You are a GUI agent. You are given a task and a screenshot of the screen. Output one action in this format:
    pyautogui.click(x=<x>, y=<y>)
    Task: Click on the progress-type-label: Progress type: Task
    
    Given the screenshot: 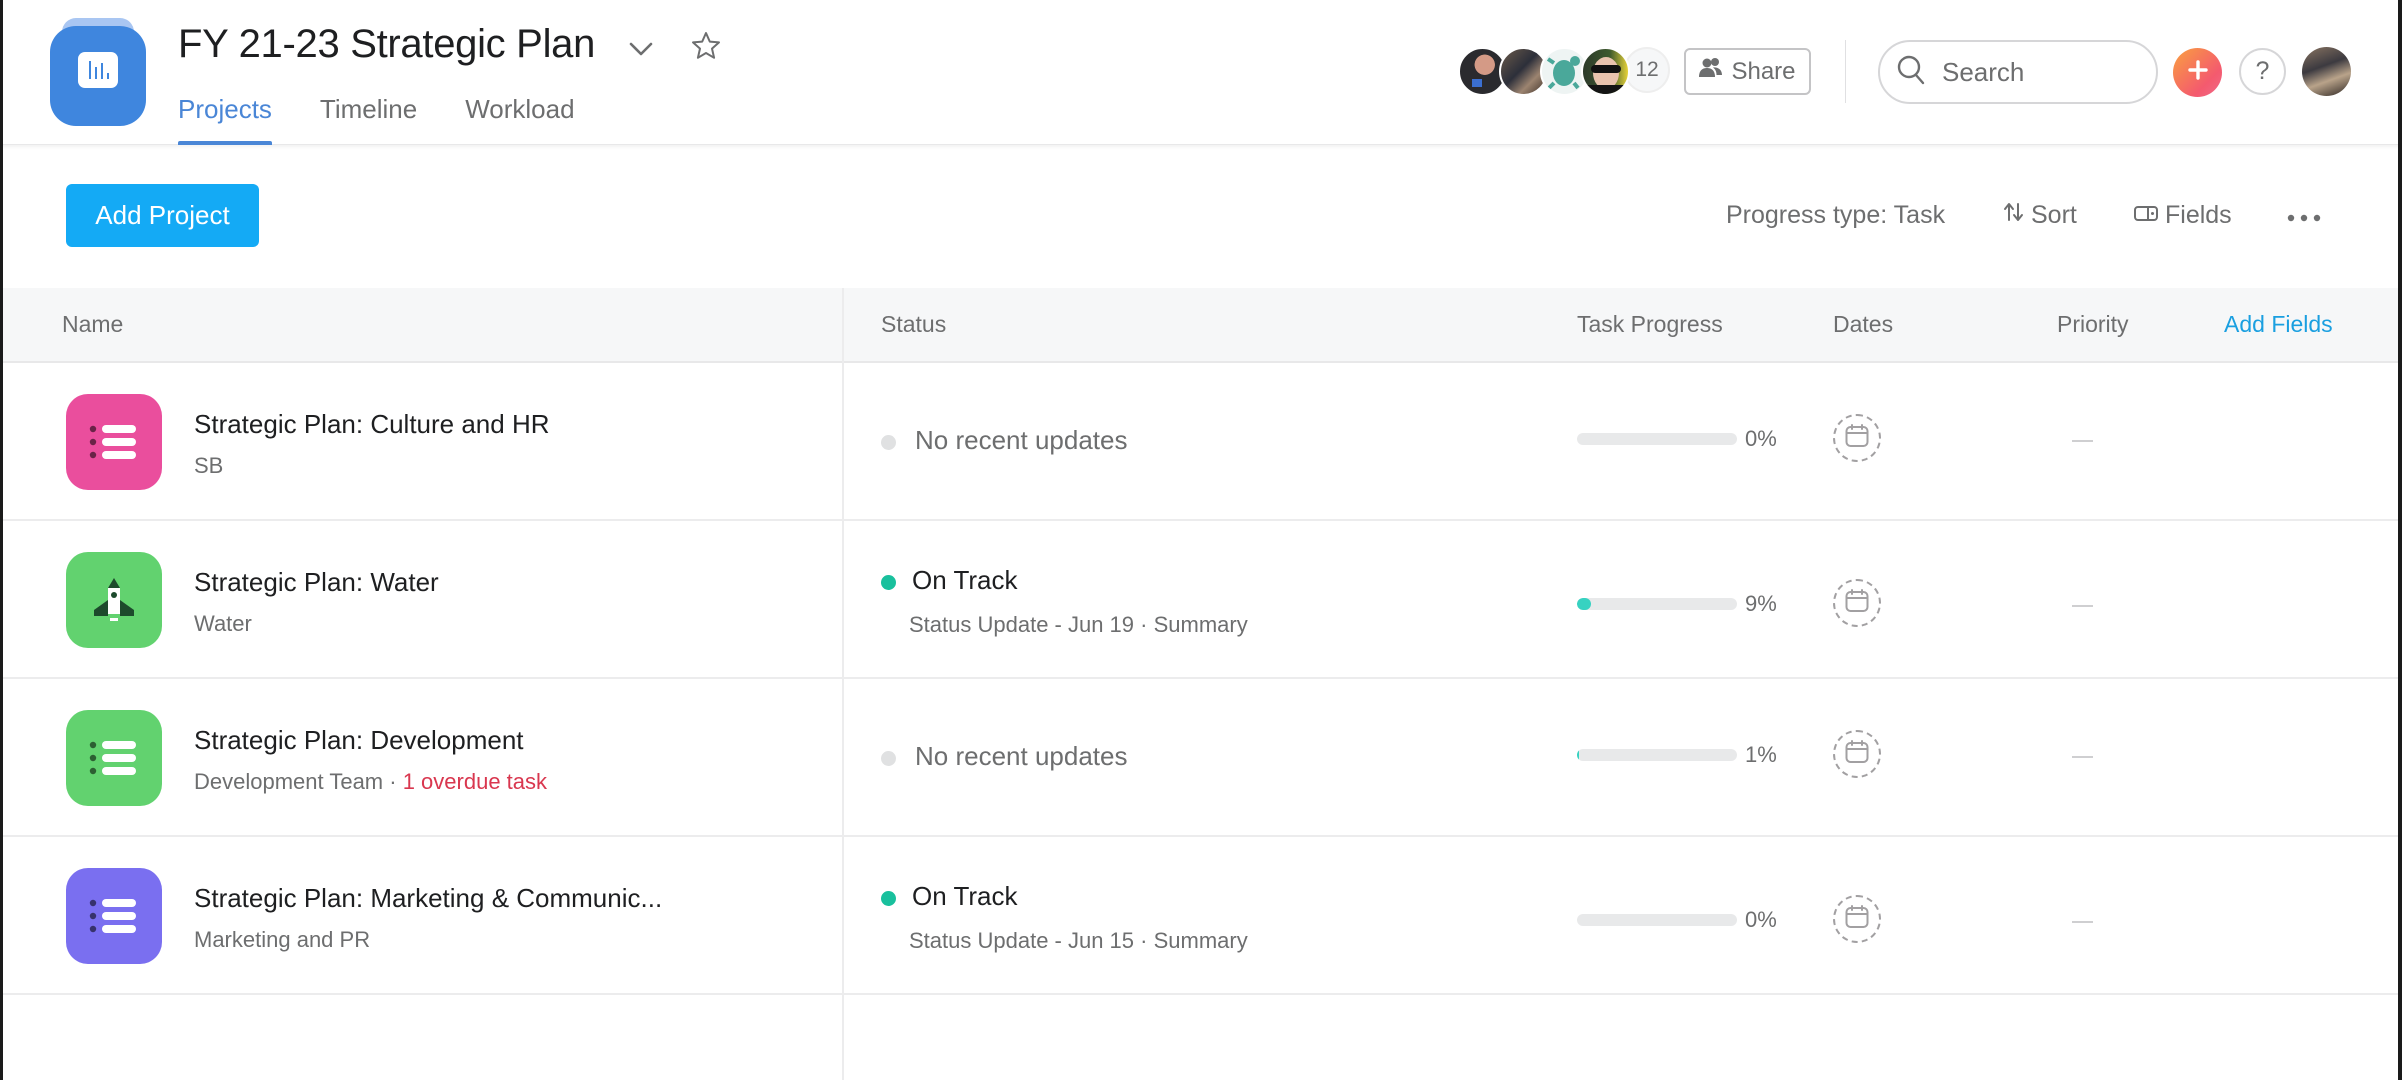 What is the action you would take?
    pyautogui.click(x=1836, y=214)
    